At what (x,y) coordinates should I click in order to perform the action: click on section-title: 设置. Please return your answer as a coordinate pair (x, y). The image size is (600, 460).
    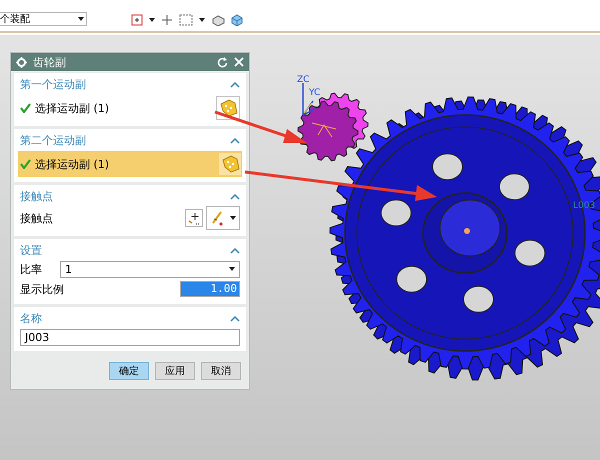
    Looking at the image, I should click on (31, 250).